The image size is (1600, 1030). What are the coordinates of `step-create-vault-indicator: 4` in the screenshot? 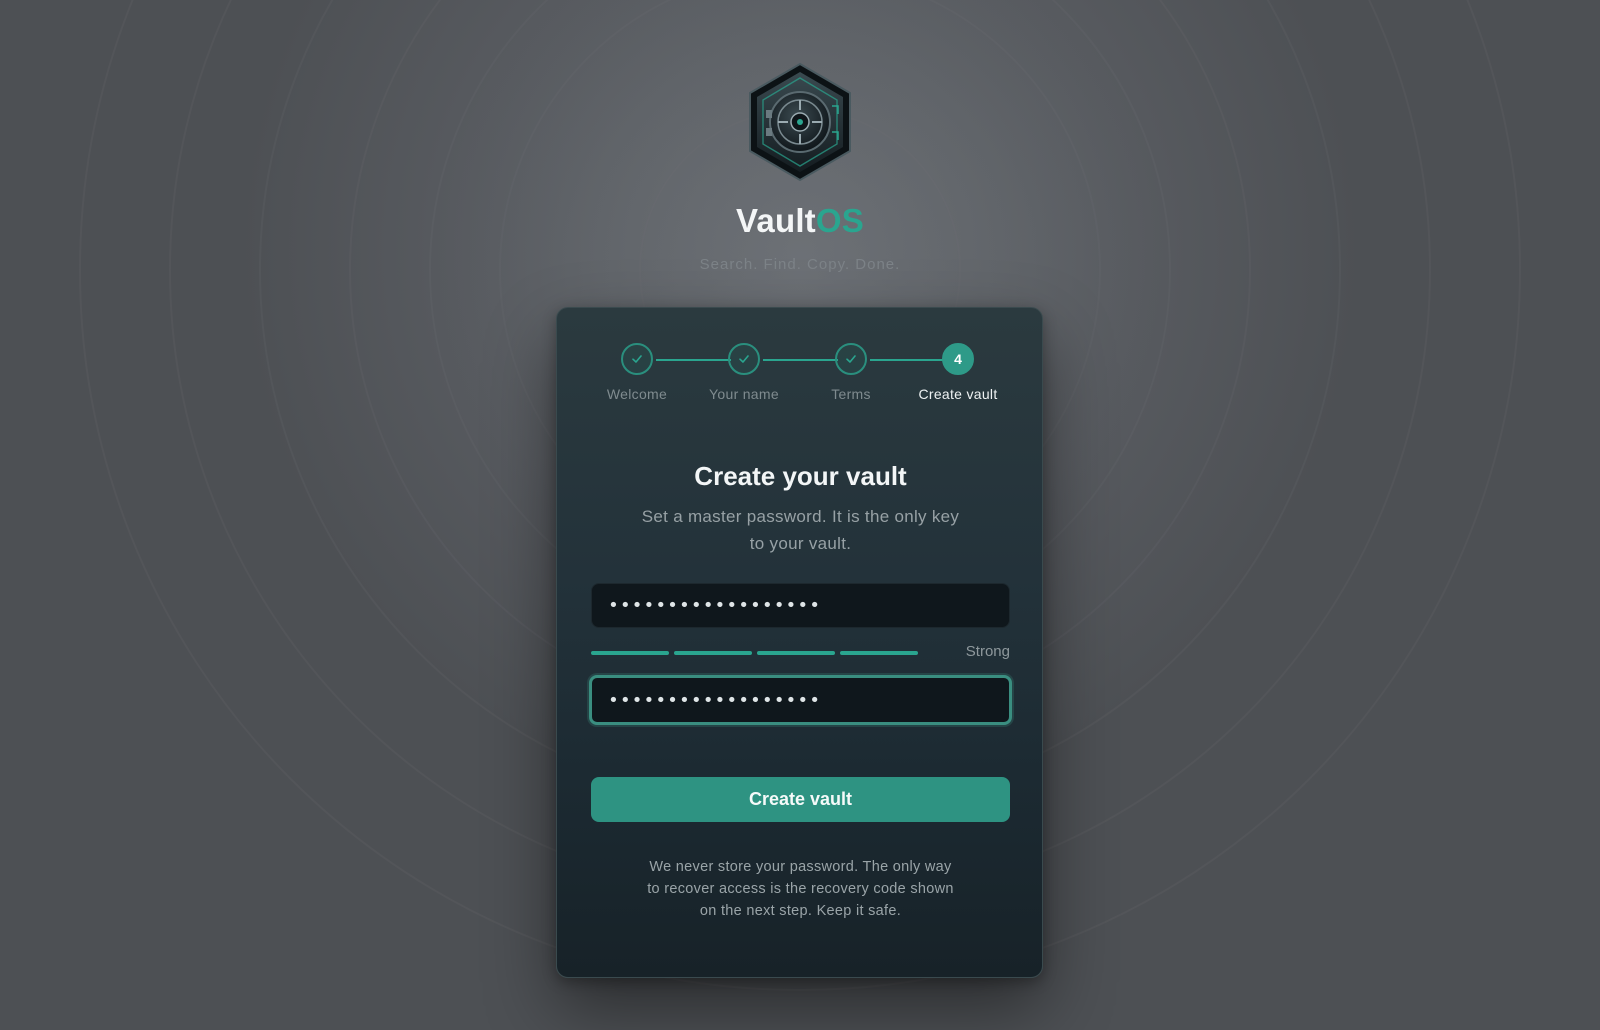 It's located at (958, 359).